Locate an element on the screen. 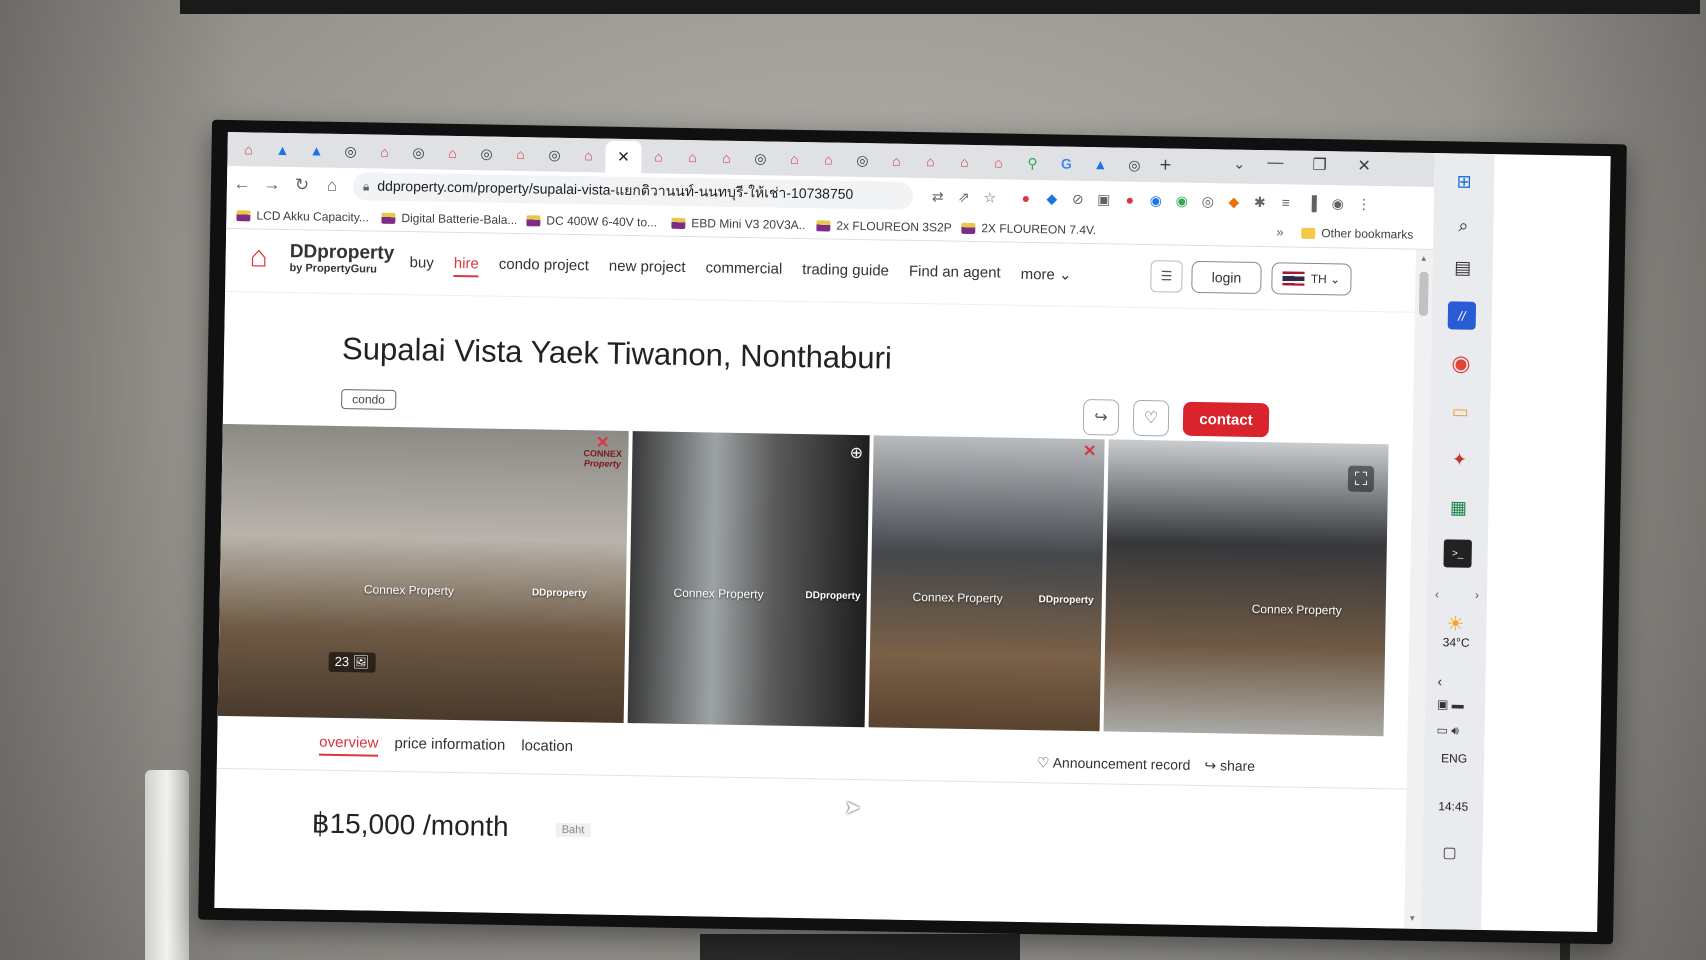 The width and height of the screenshot is (1706, 960). nav-item: more ⌄ is located at coordinates (1046, 276).